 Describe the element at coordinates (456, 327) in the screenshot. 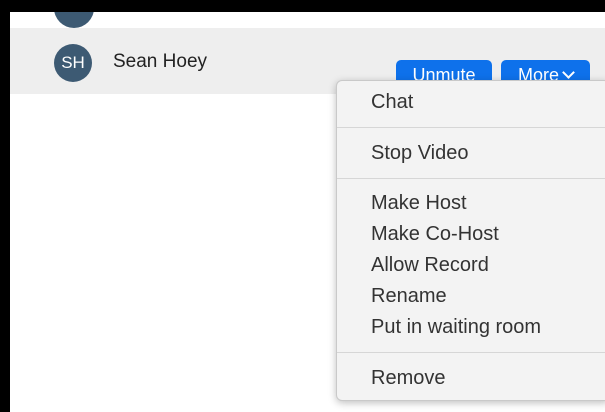

I see `menu-item-put-in-waiting-room: Put in waiting room` at that location.